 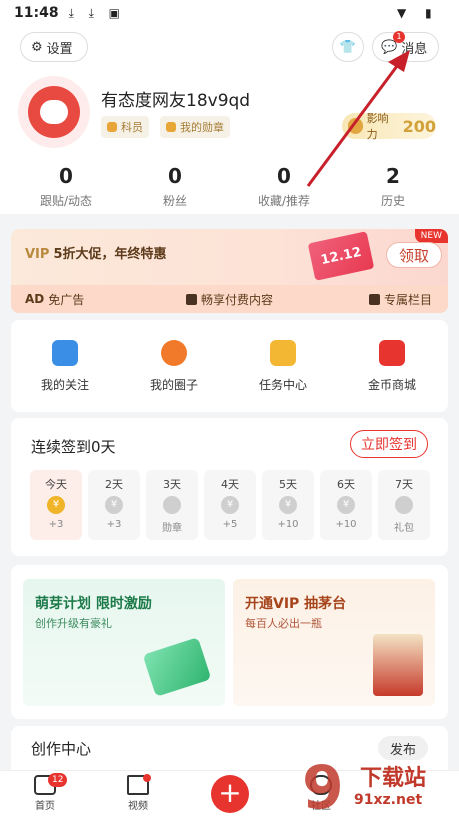 What do you see at coordinates (288, 484) in the screenshot?
I see `day-label: 5天` at bounding box center [288, 484].